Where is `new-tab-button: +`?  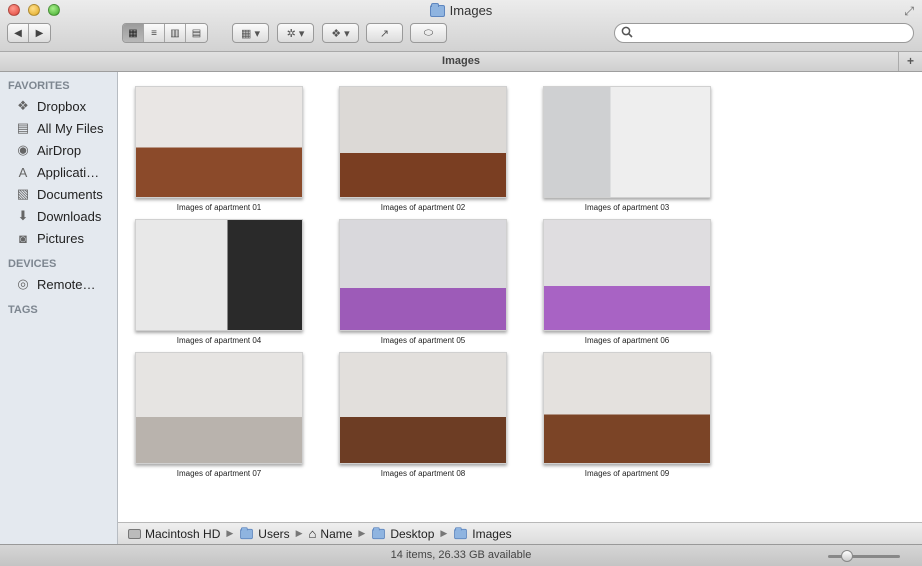 new-tab-button: + is located at coordinates (910, 61).